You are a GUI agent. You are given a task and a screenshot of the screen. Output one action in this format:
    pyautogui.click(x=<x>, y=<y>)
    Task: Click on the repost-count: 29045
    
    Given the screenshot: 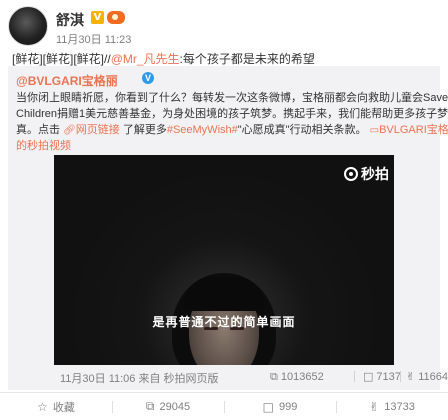 What is the action you would take?
    pyautogui.click(x=175, y=406)
    